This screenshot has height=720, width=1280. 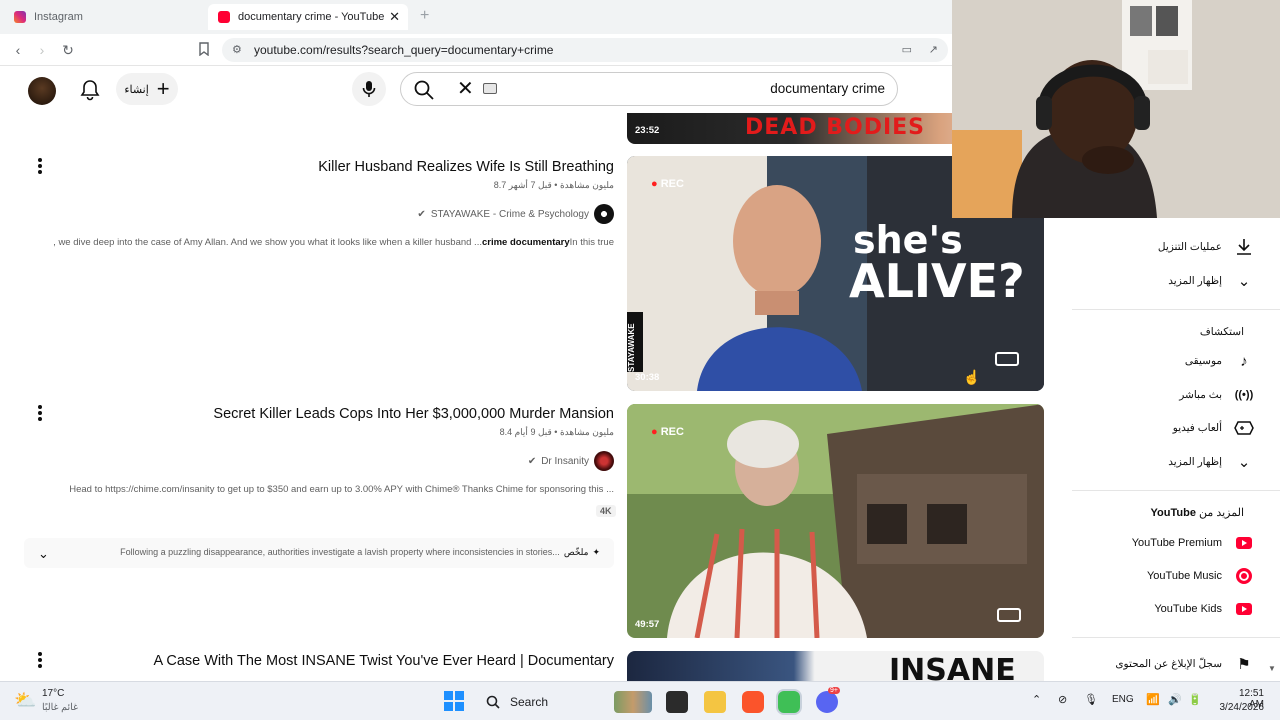 I want to click on search-label: Search, so click(x=529, y=702).